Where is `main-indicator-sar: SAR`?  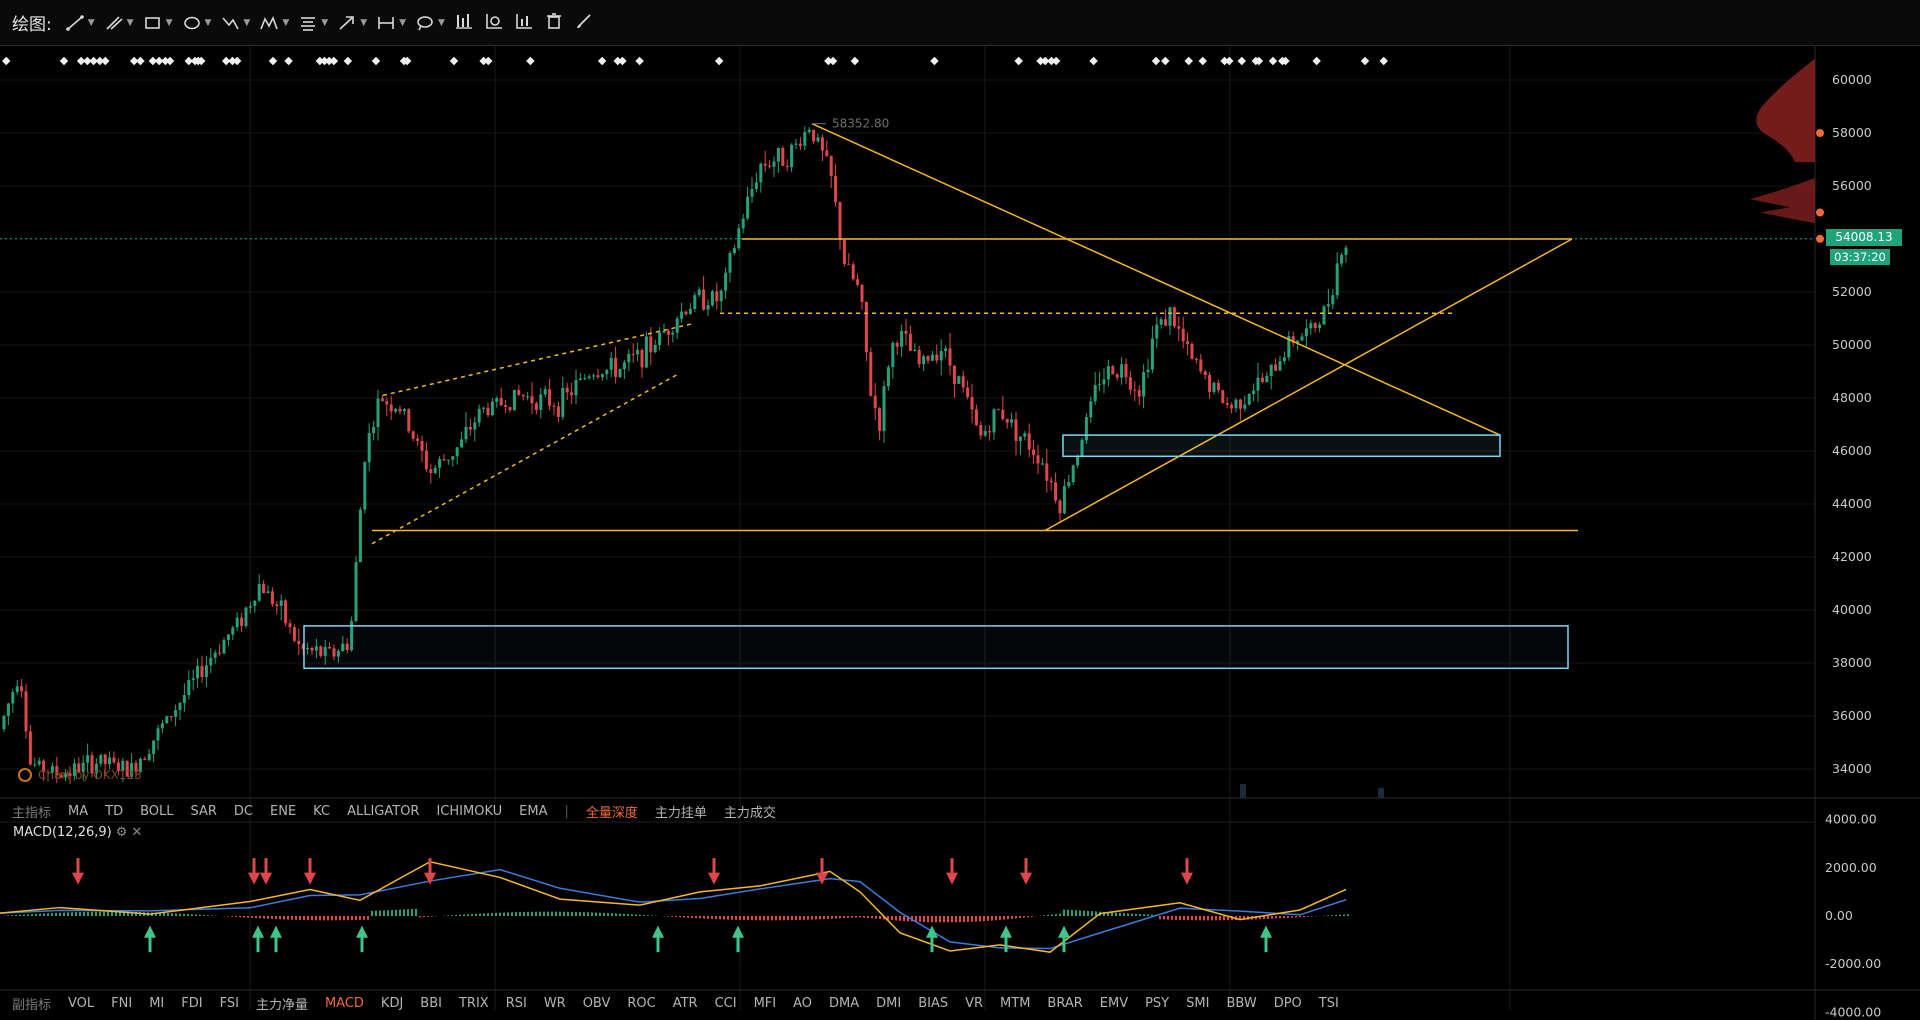
main-indicator-sar: SAR is located at coordinates (204, 811).